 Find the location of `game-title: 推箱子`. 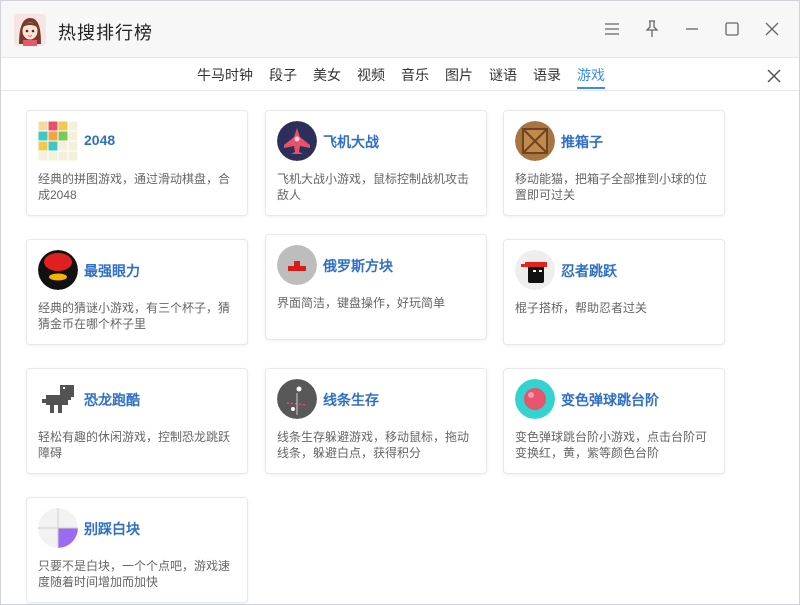

game-title: 推箱子 is located at coordinates (582, 142).